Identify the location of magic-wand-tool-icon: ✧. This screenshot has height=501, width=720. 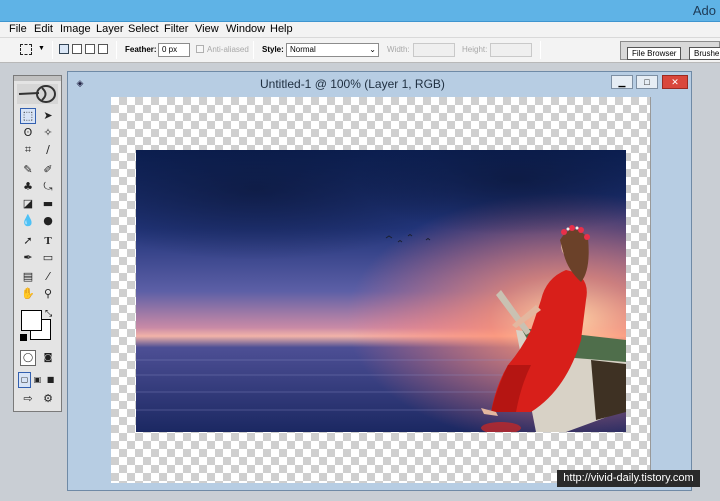
(48, 133).